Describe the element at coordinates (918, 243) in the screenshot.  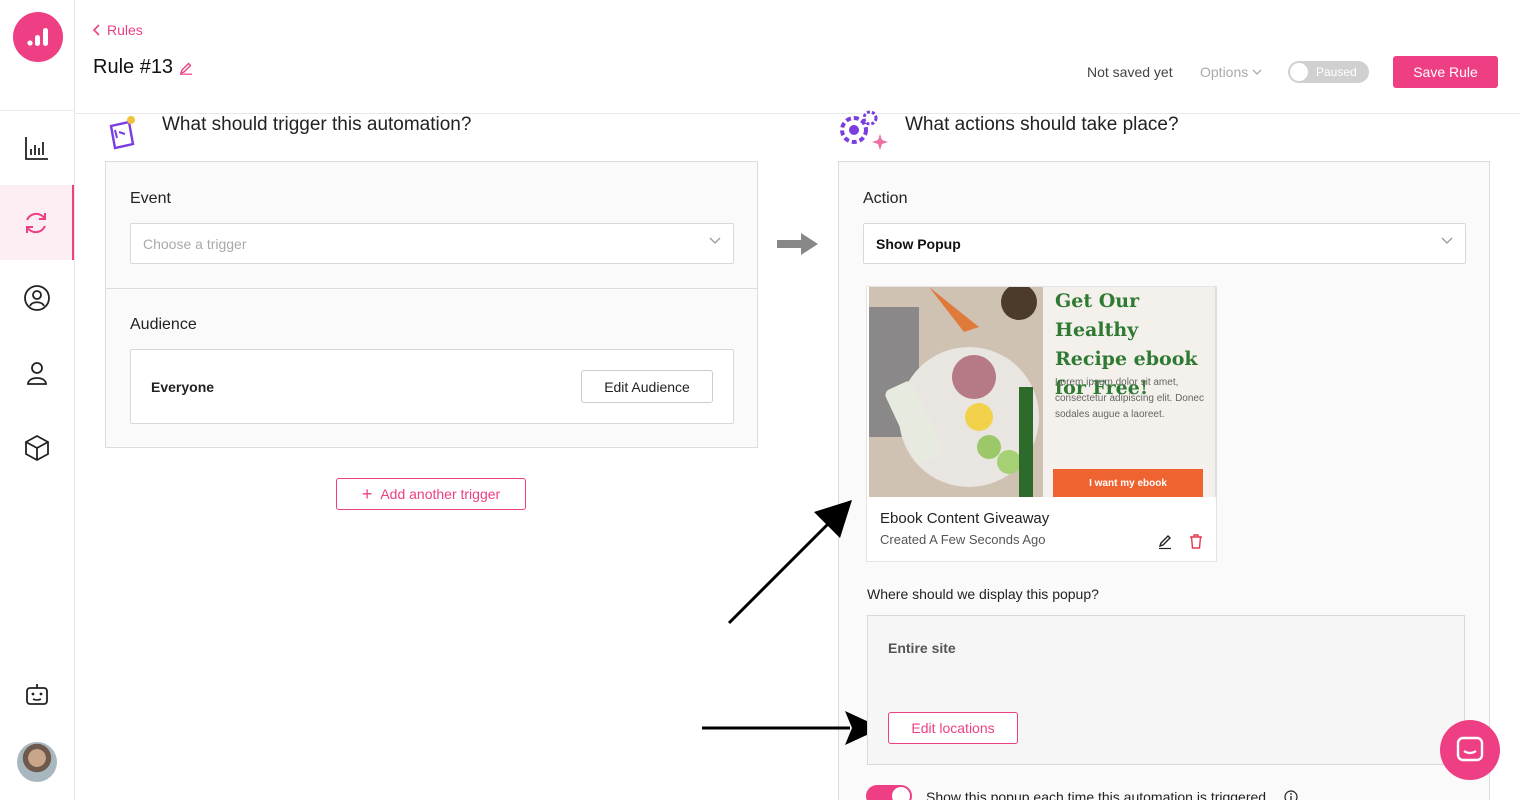
I see `action-value: Show Popup` at that location.